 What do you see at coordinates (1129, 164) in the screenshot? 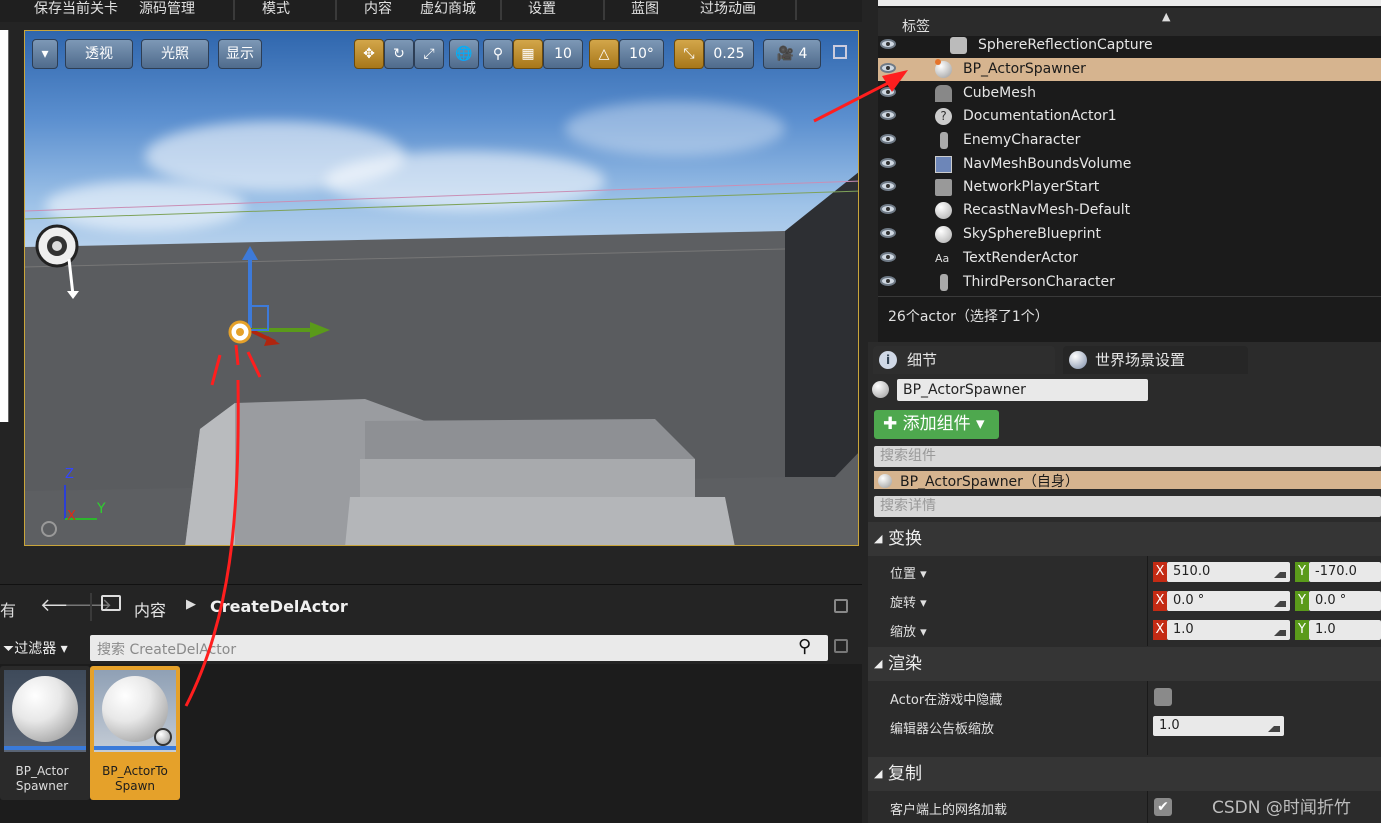
I see `outliner-row: NavMeshBoundsVolume` at bounding box center [1129, 164].